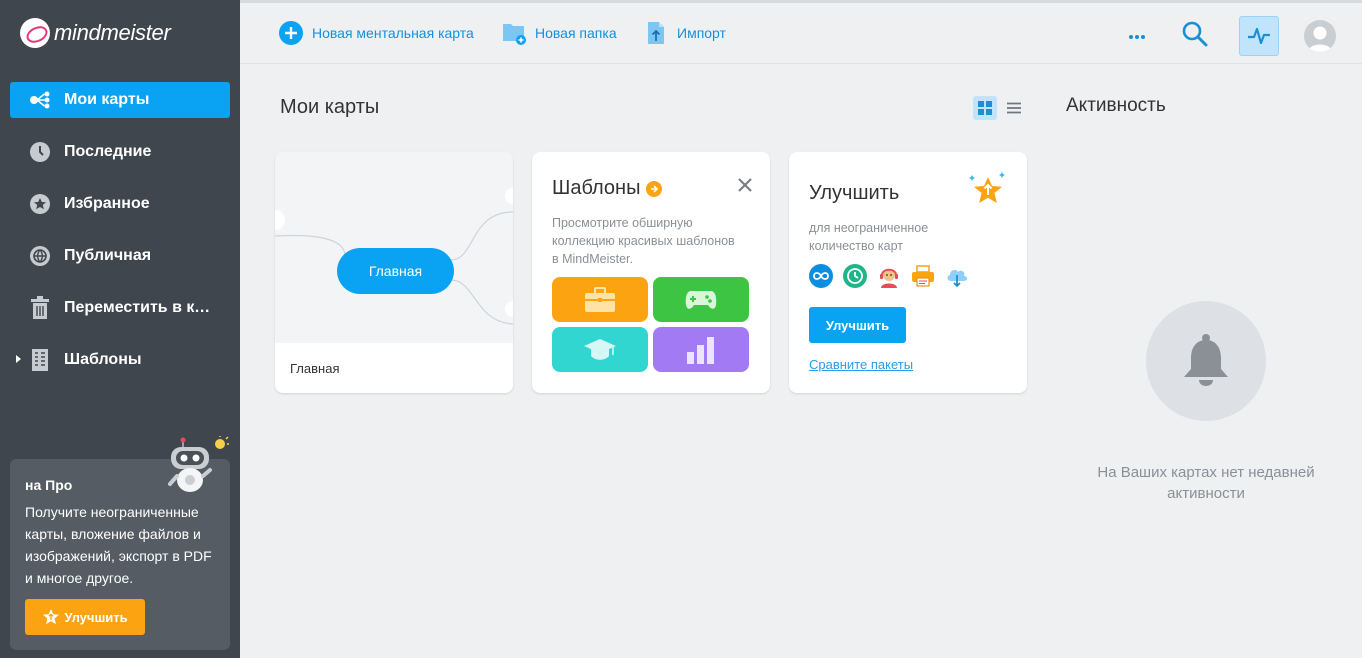  Describe the element at coordinates (40, 360) in the screenshot. I see `templates-icon` at that location.